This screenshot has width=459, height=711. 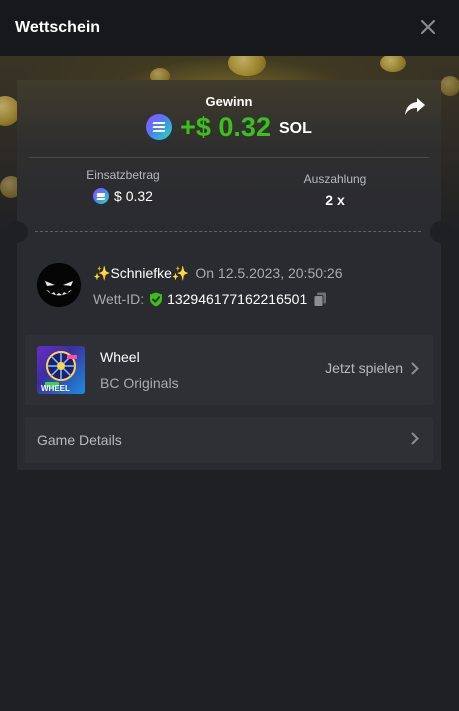 I want to click on game-provider: BC Originals, so click(x=139, y=383).